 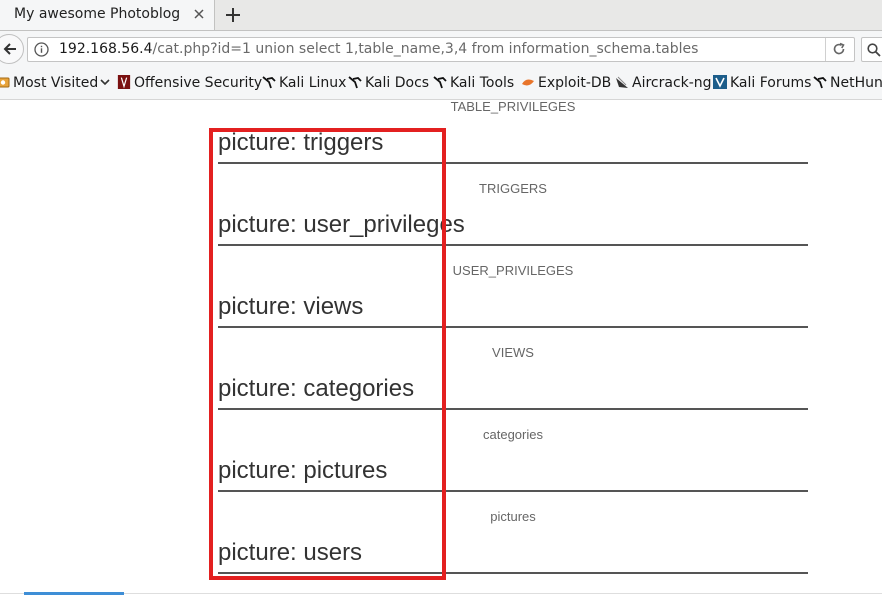 I want to click on bookmark-kali-tools: Kali Tools, so click(x=473, y=83).